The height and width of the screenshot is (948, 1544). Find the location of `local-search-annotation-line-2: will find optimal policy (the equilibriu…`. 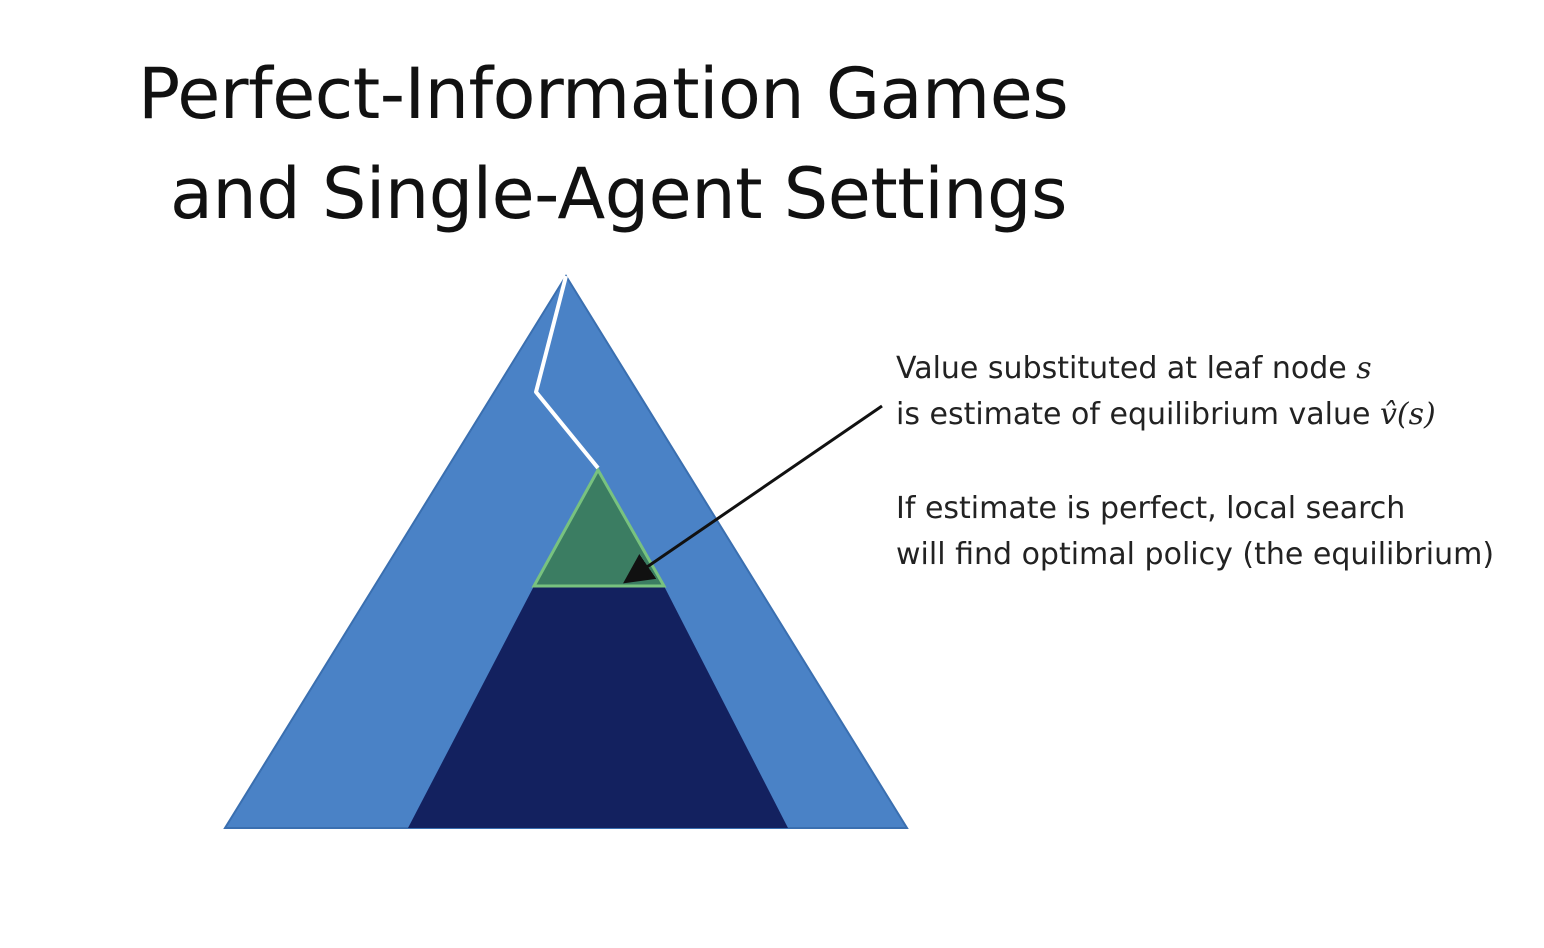

local-search-annotation-line-2: will find optimal policy (the equilibriu… is located at coordinates (1195, 554).